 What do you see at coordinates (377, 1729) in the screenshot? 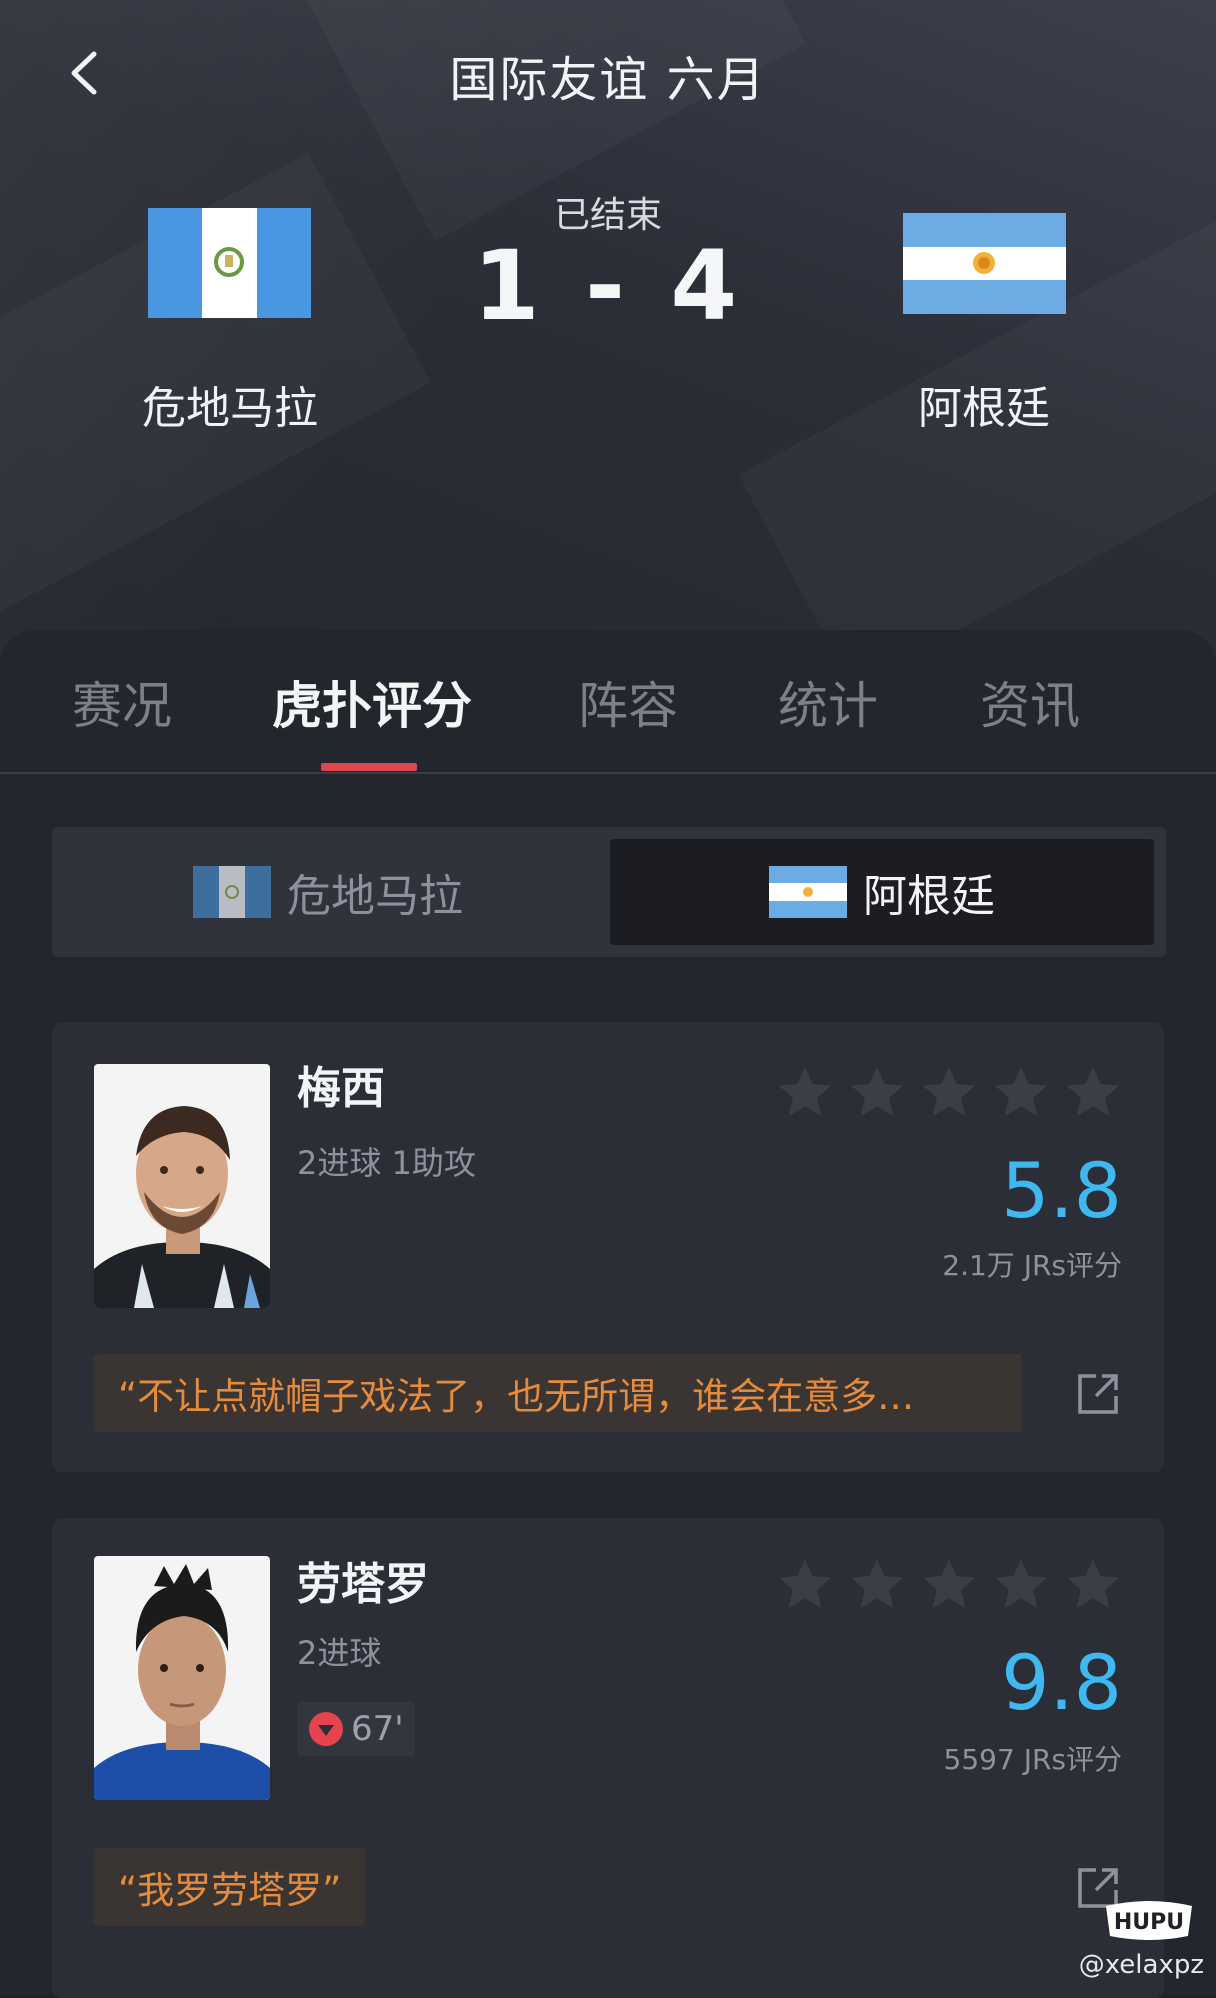
I see `substitution-minute: 67'` at bounding box center [377, 1729].